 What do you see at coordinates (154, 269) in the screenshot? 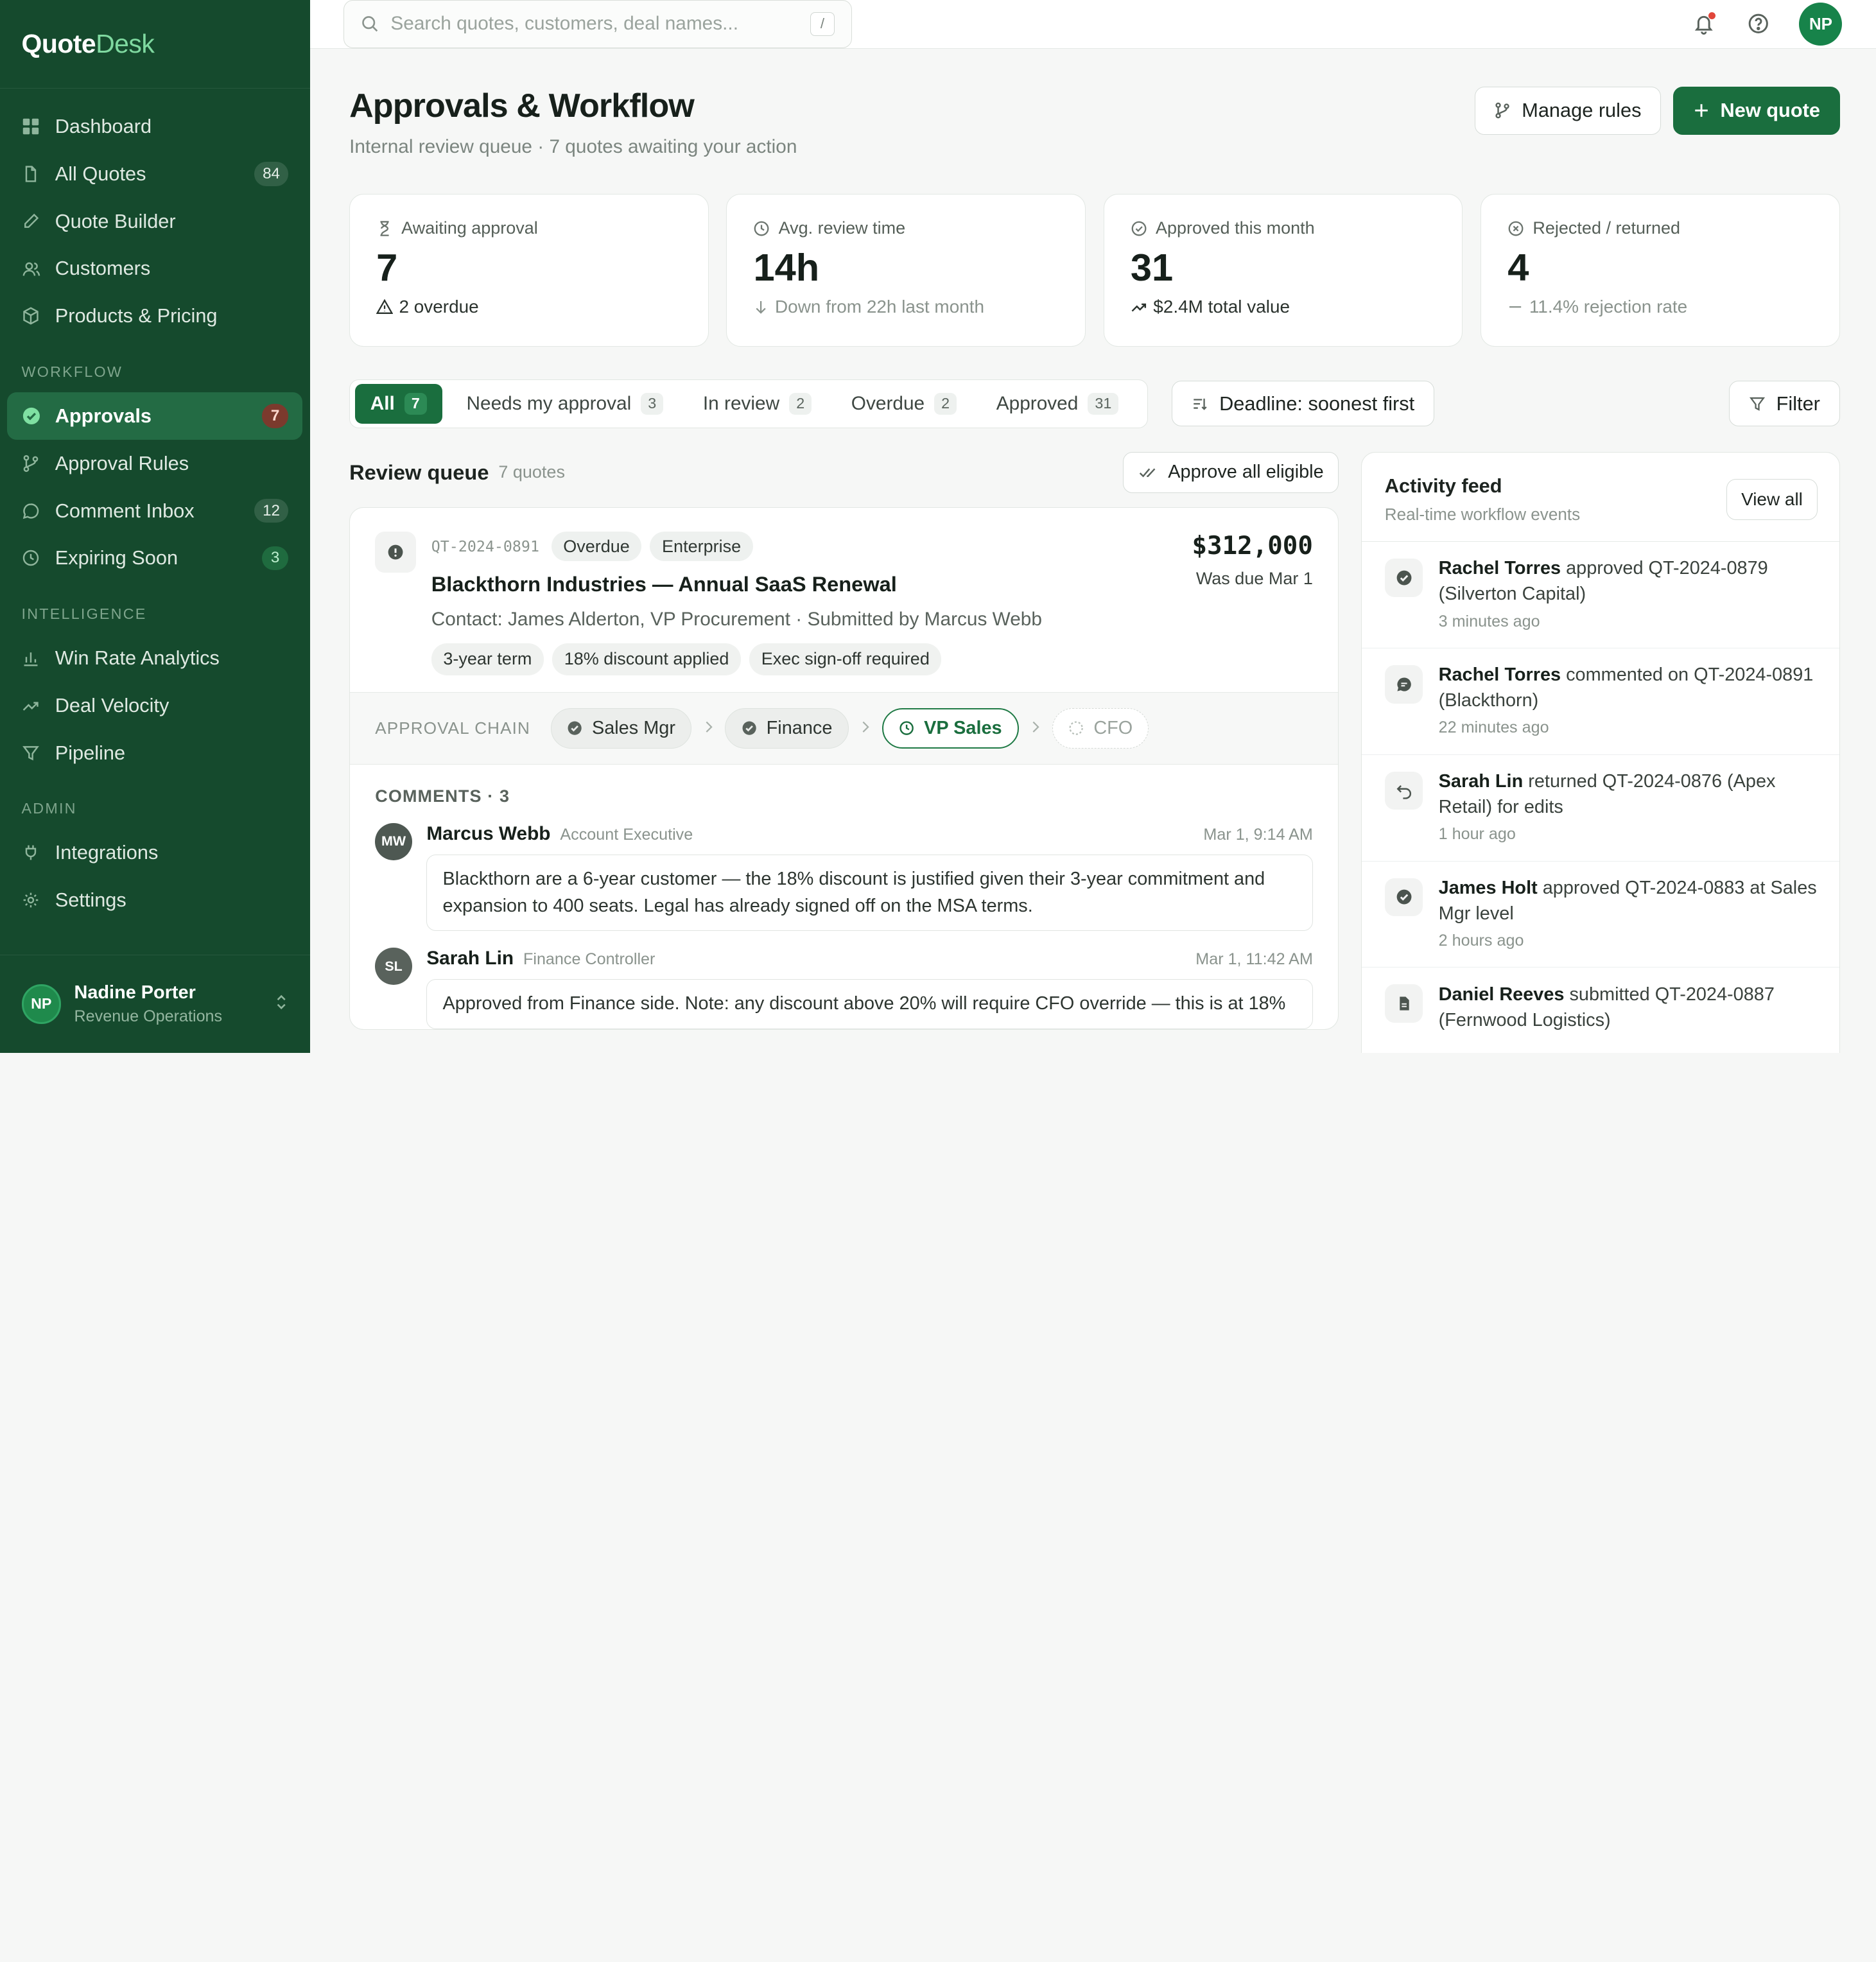
I see `sidebar-item-customers: Customers` at bounding box center [154, 269].